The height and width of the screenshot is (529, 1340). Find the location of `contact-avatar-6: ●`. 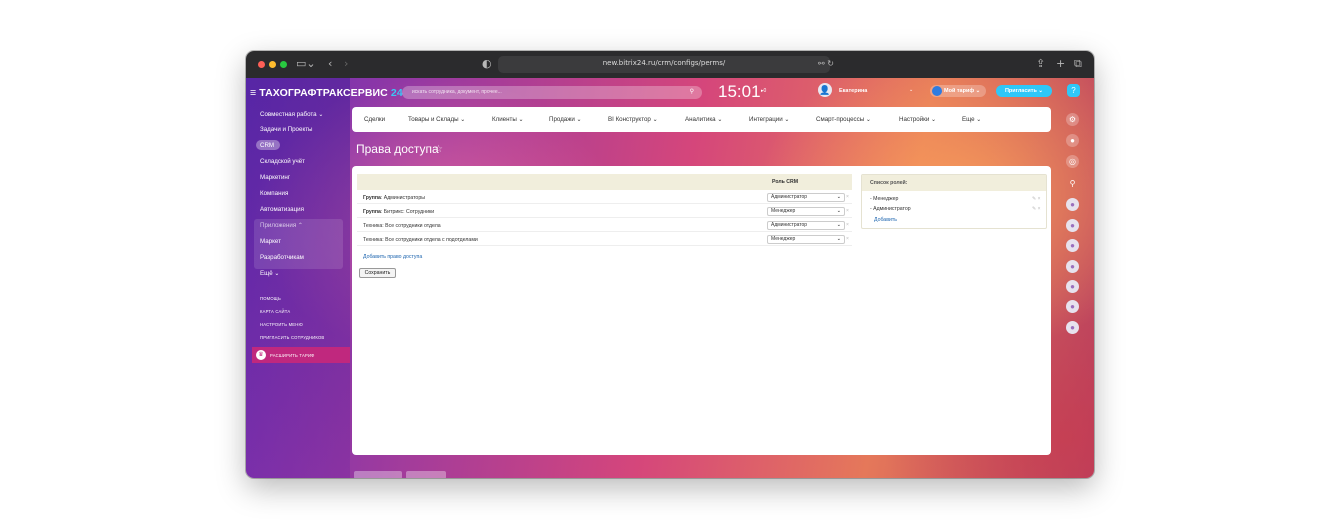

contact-avatar-6: ● is located at coordinates (1072, 306).